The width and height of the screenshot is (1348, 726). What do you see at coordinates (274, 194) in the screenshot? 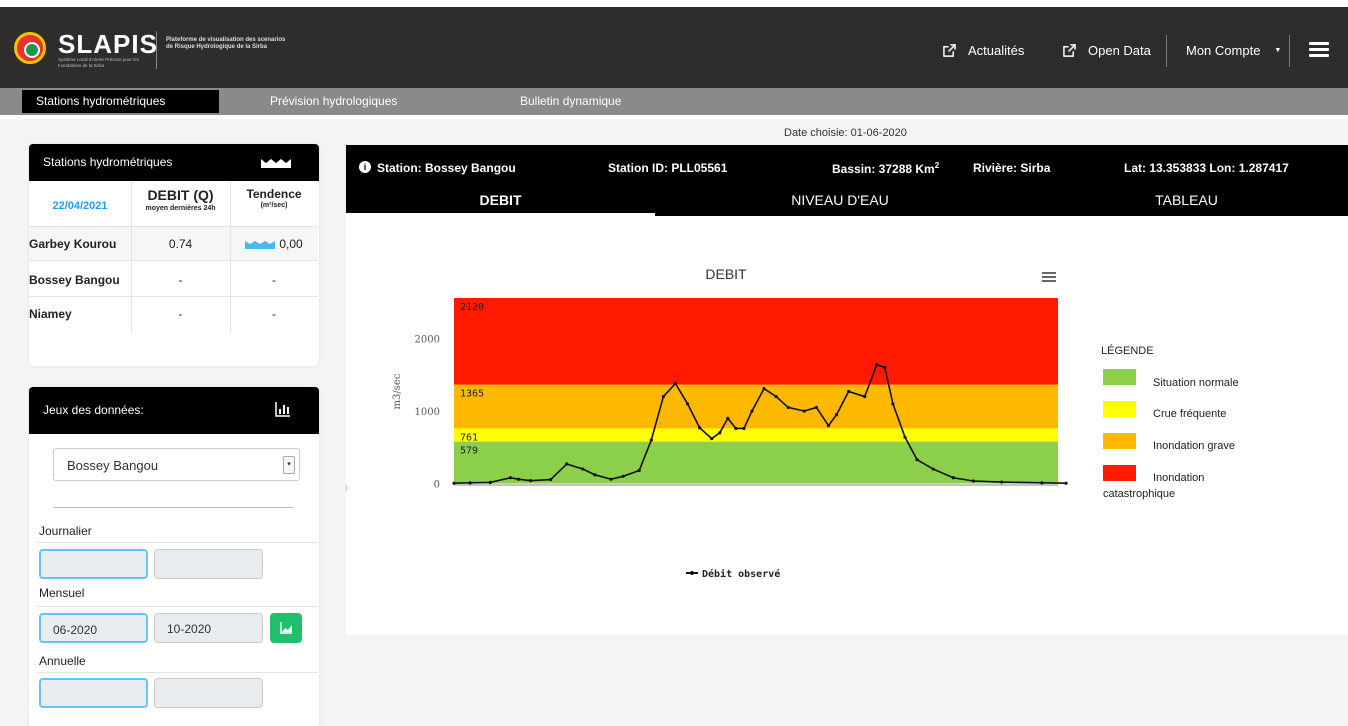
I see `col-trend-header: Tendence` at bounding box center [274, 194].